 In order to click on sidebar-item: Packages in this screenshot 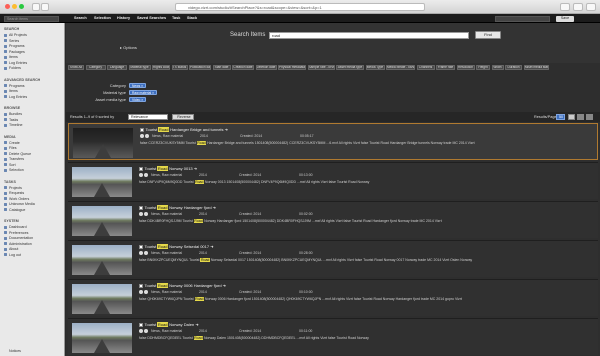, I will do `click(14, 52)`.